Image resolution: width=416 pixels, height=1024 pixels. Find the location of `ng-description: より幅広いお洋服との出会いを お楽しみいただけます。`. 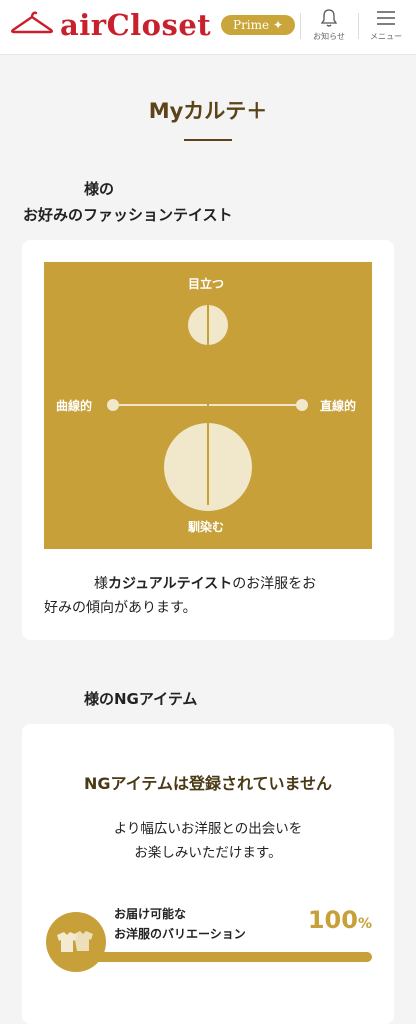

ng-description: より幅広いお洋服との出会いを お楽しみいただけます。 is located at coordinates (208, 841).